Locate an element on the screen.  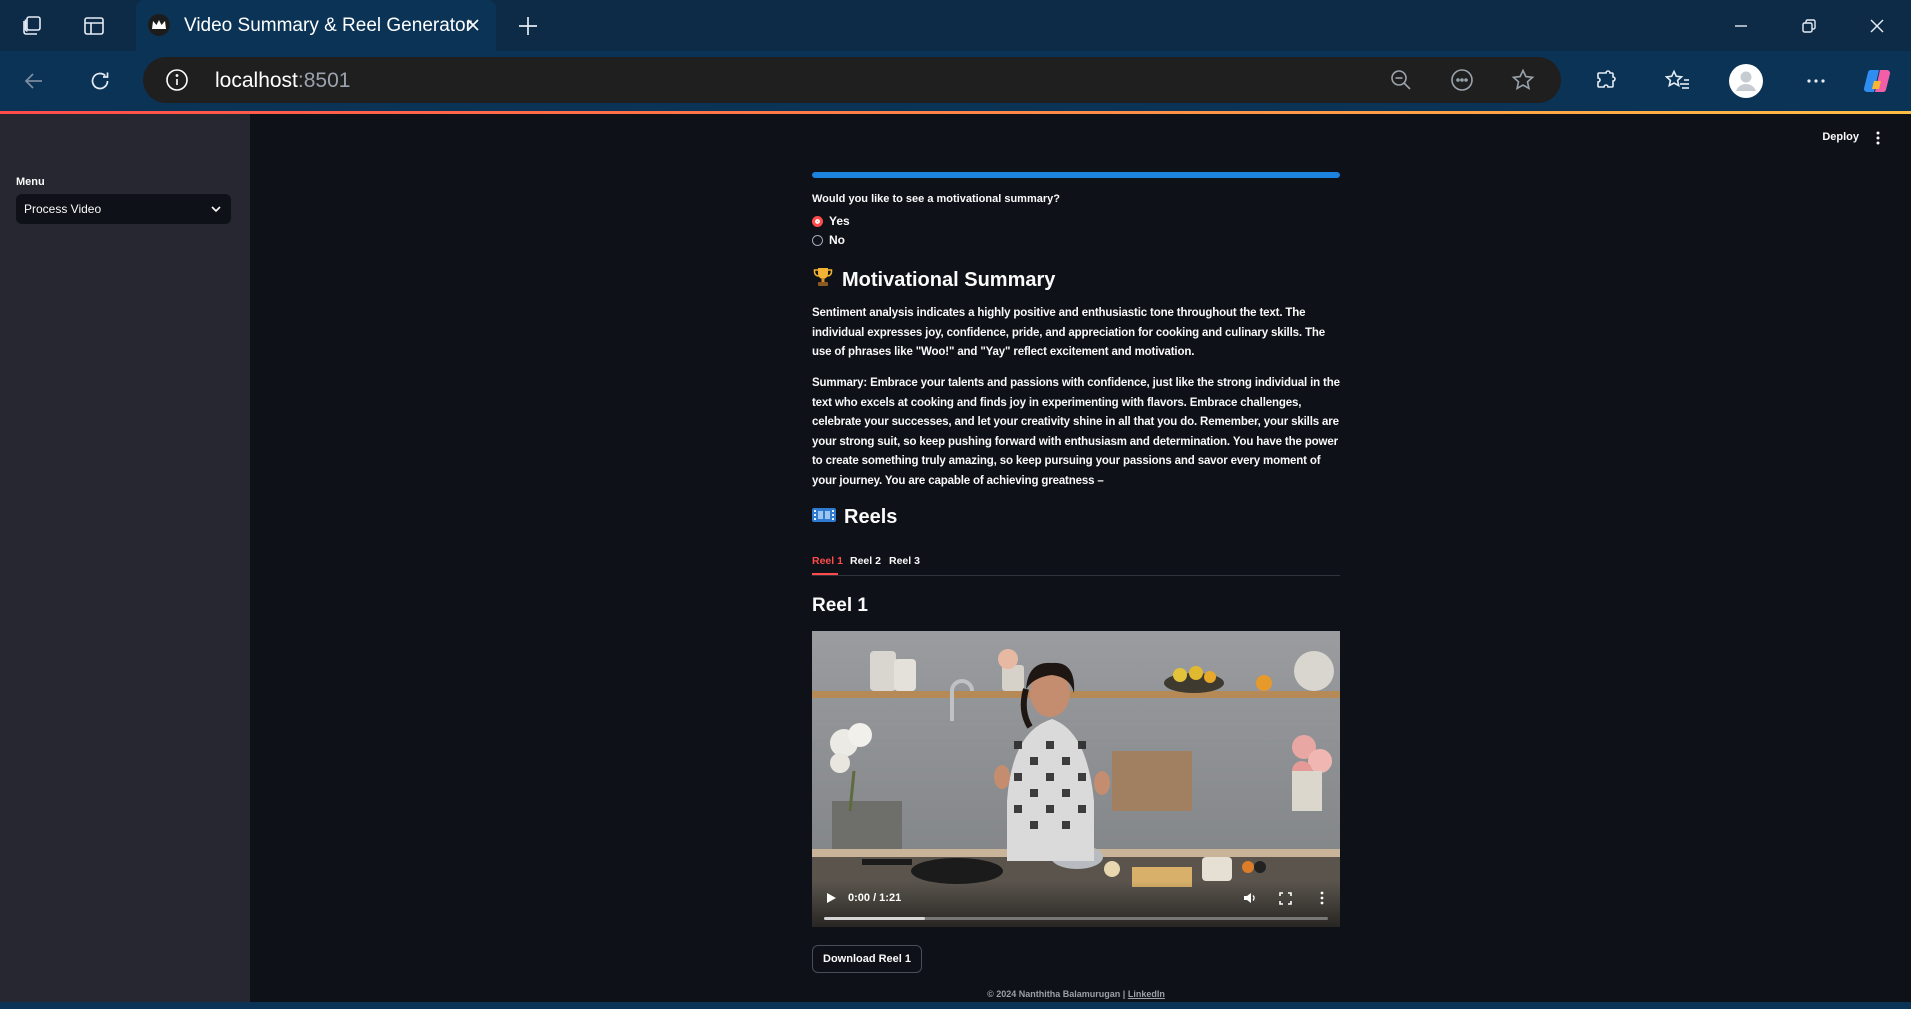
deploy-button: Deploy is located at coordinates (1840, 137).